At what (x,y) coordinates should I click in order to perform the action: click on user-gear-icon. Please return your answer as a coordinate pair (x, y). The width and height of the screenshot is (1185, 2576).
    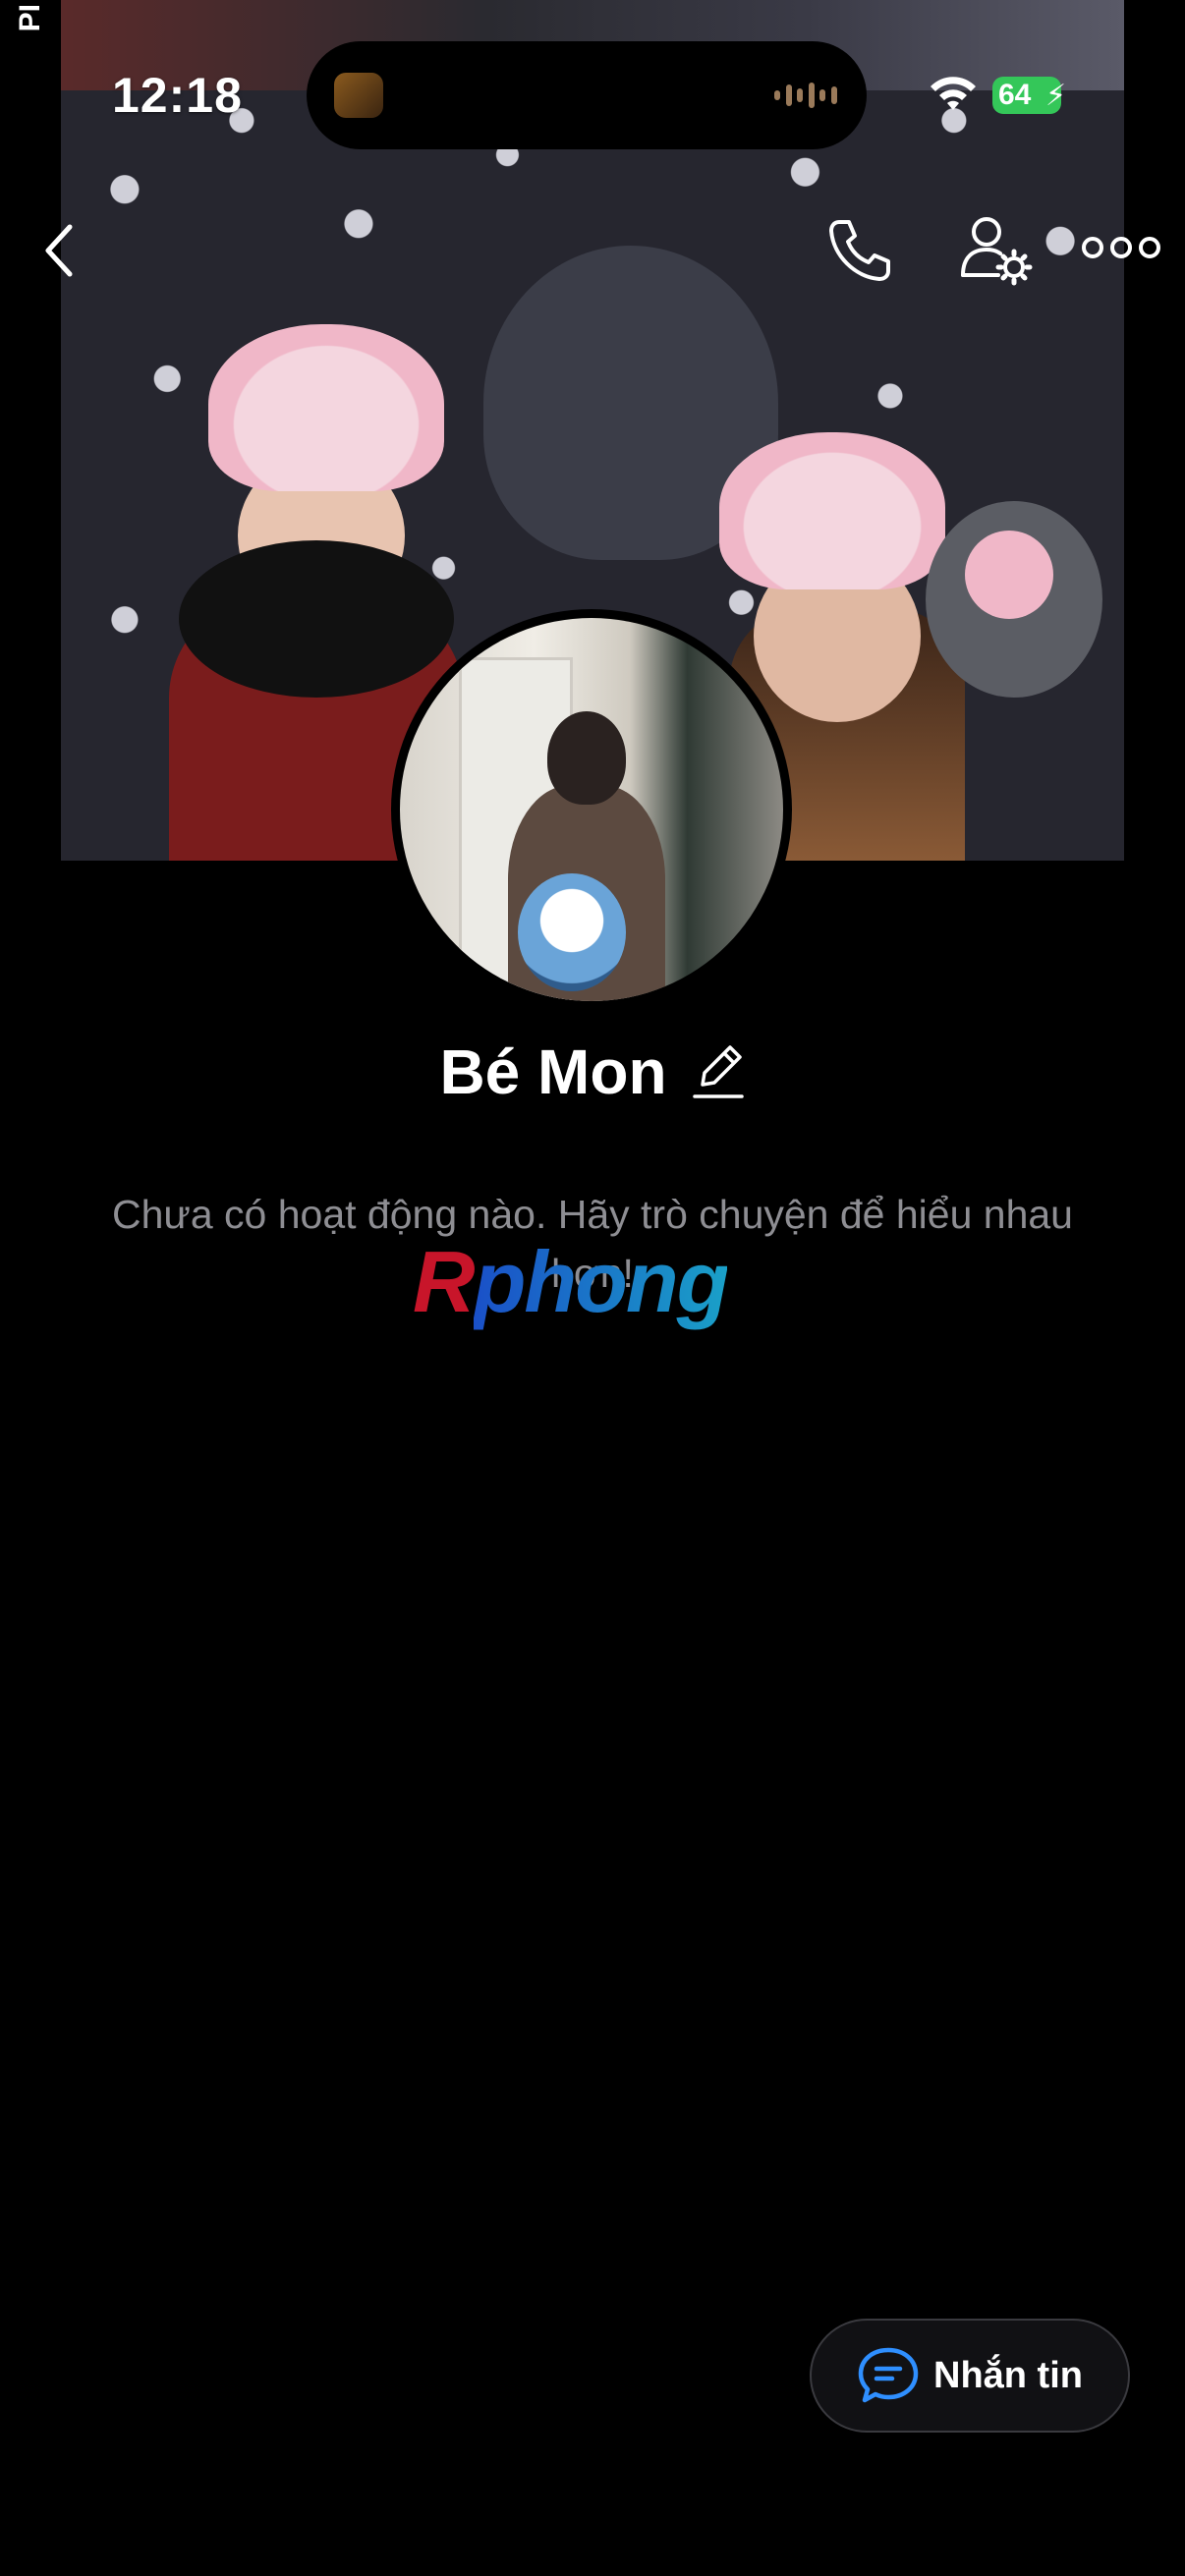
    Looking at the image, I should click on (997, 251).